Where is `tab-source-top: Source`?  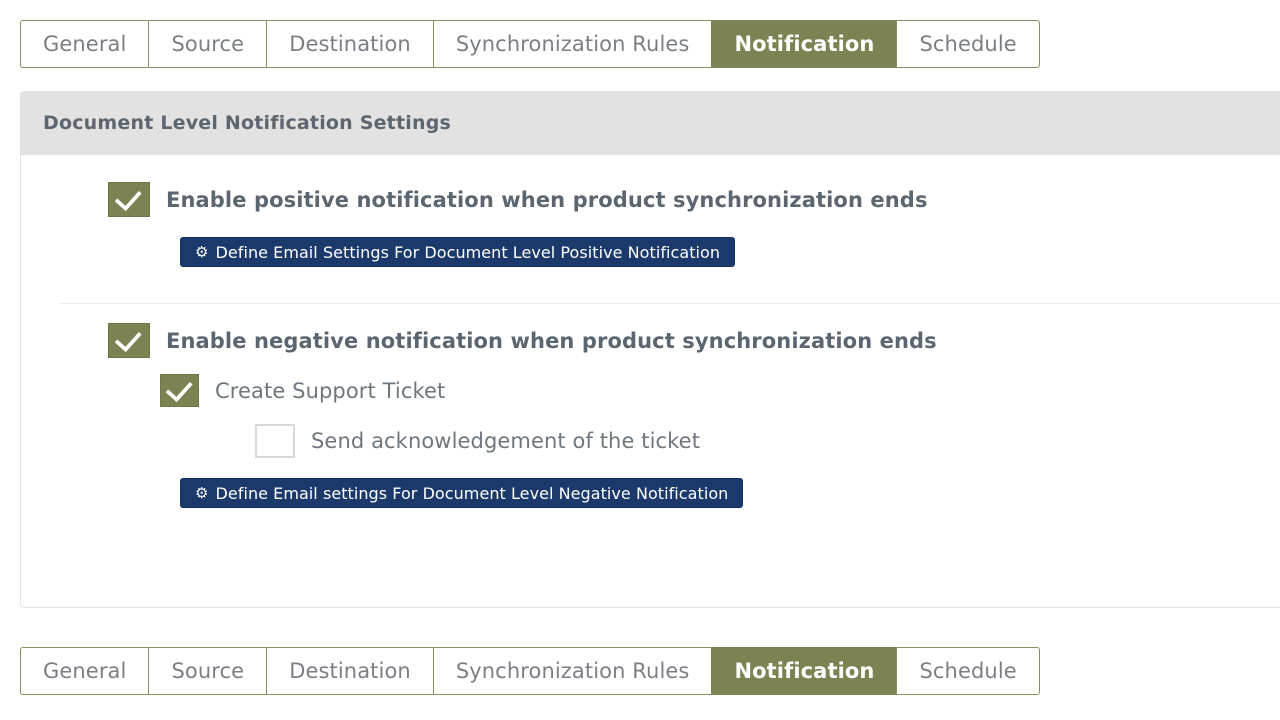
tab-source-top: Source is located at coordinates (207, 44).